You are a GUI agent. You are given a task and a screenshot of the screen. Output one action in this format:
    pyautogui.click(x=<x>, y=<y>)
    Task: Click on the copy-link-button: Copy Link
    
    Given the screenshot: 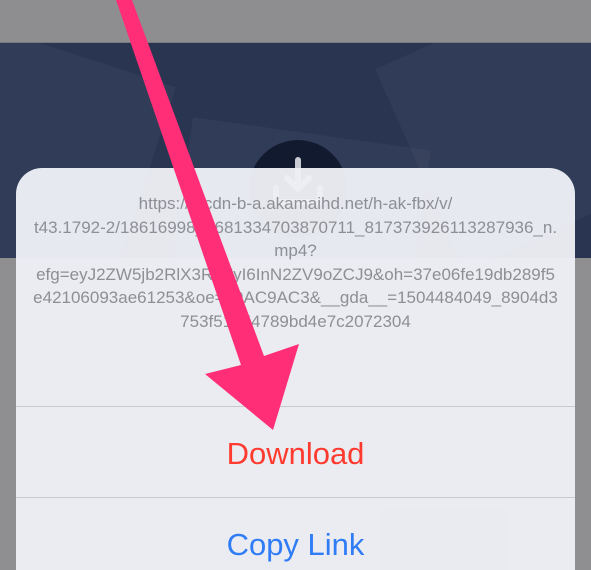 What is the action you would take?
    pyautogui.click(x=295, y=545)
    